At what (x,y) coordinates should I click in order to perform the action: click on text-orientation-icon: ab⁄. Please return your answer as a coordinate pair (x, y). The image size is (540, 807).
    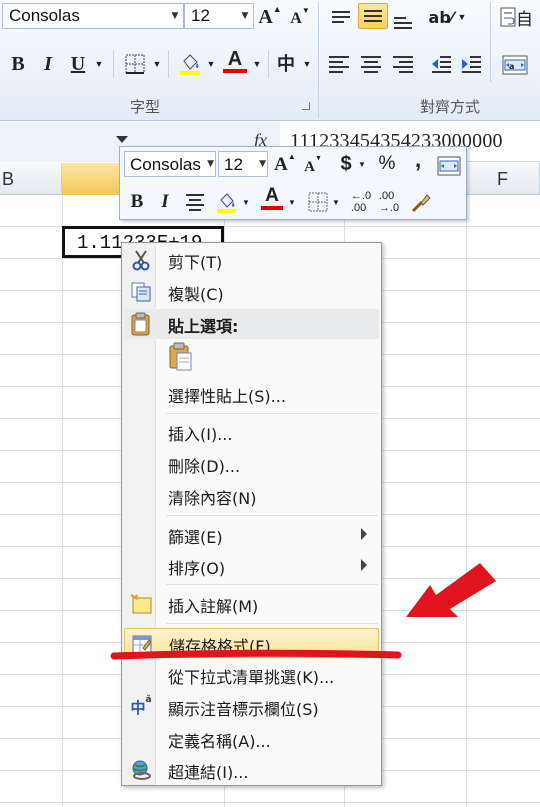
    Looking at the image, I should click on (441, 17).